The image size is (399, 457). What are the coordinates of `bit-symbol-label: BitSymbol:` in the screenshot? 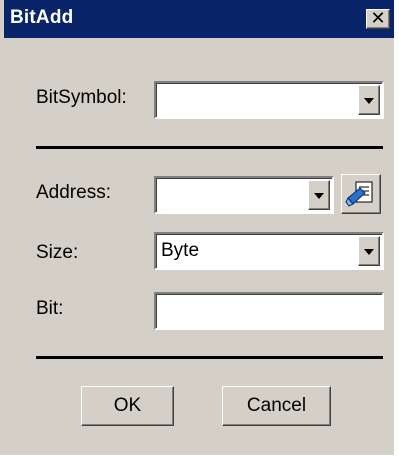 It's located at (81, 97).